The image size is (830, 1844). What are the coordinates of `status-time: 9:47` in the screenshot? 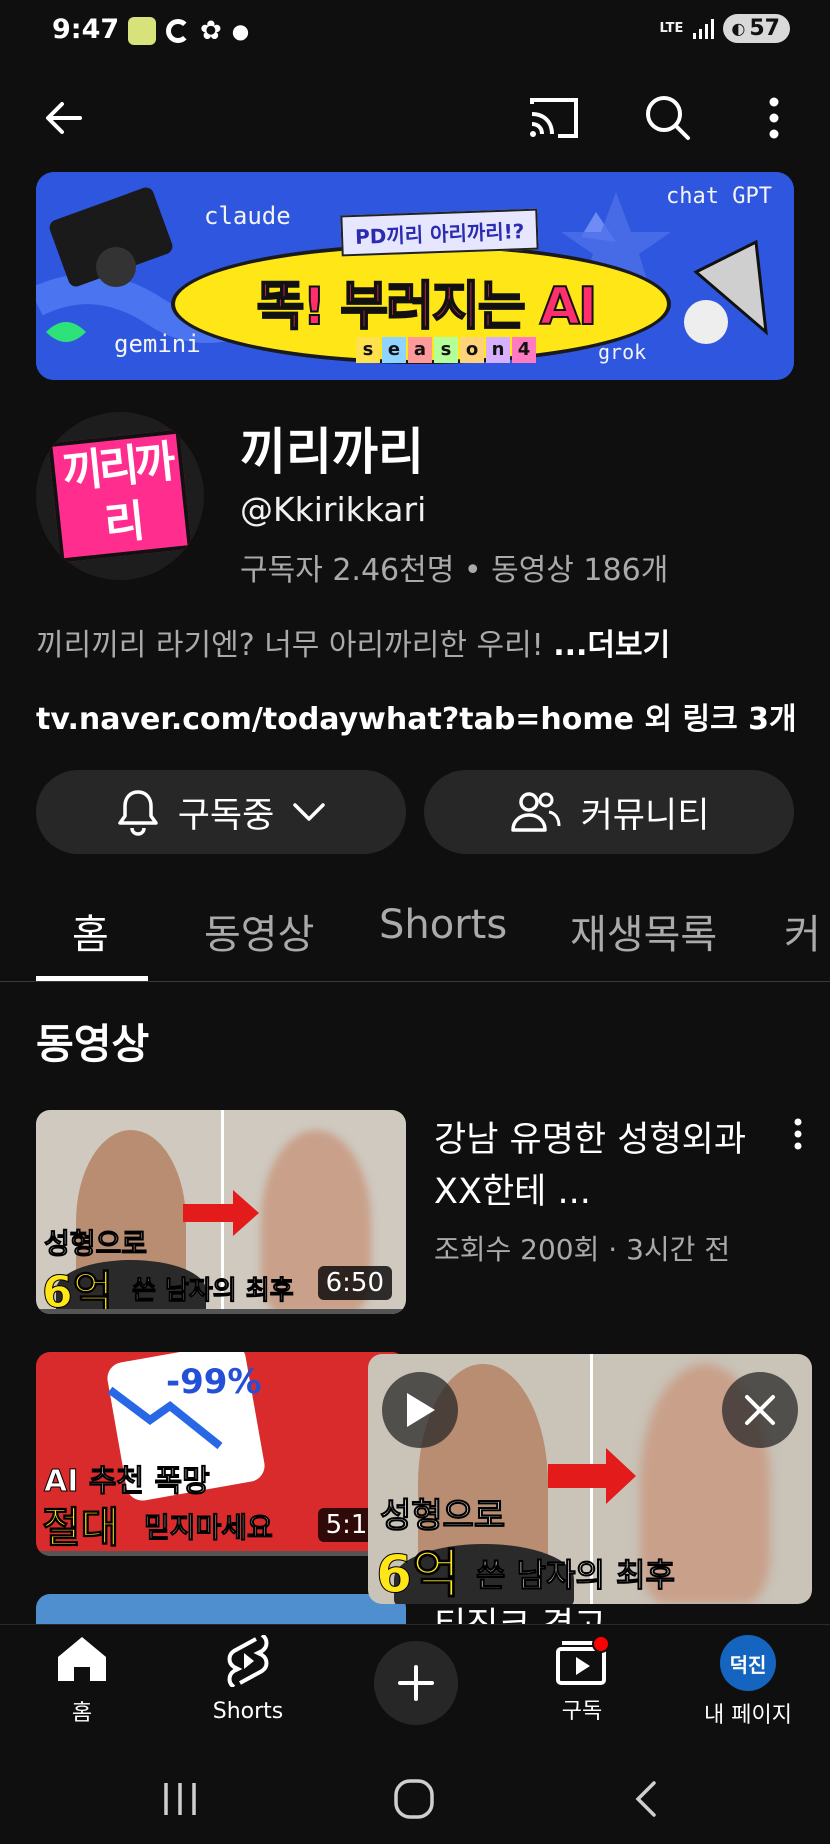 It's located at (86, 29).